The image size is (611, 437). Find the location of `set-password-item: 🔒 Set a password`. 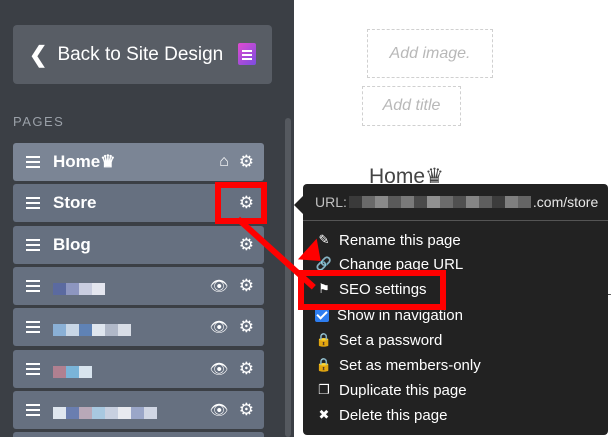

set-password-item: 🔒 Set a password is located at coordinates (378, 340).